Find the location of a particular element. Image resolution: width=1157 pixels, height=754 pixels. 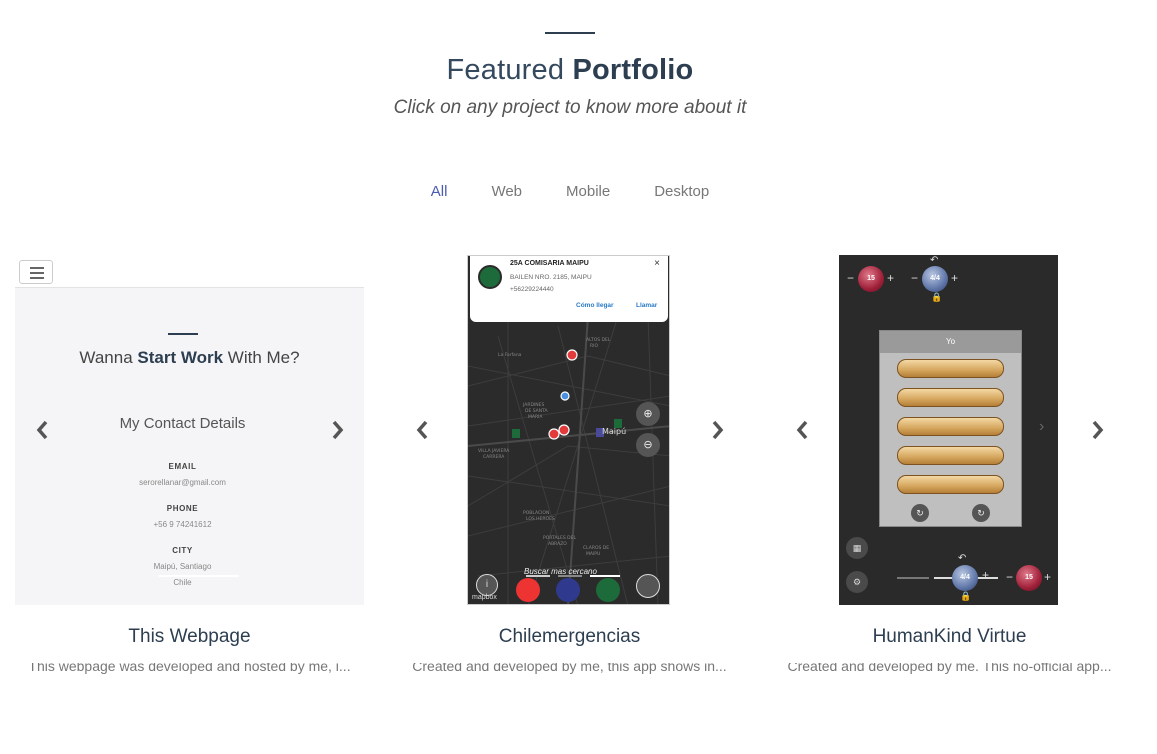

title-divider is located at coordinates (570, 33).